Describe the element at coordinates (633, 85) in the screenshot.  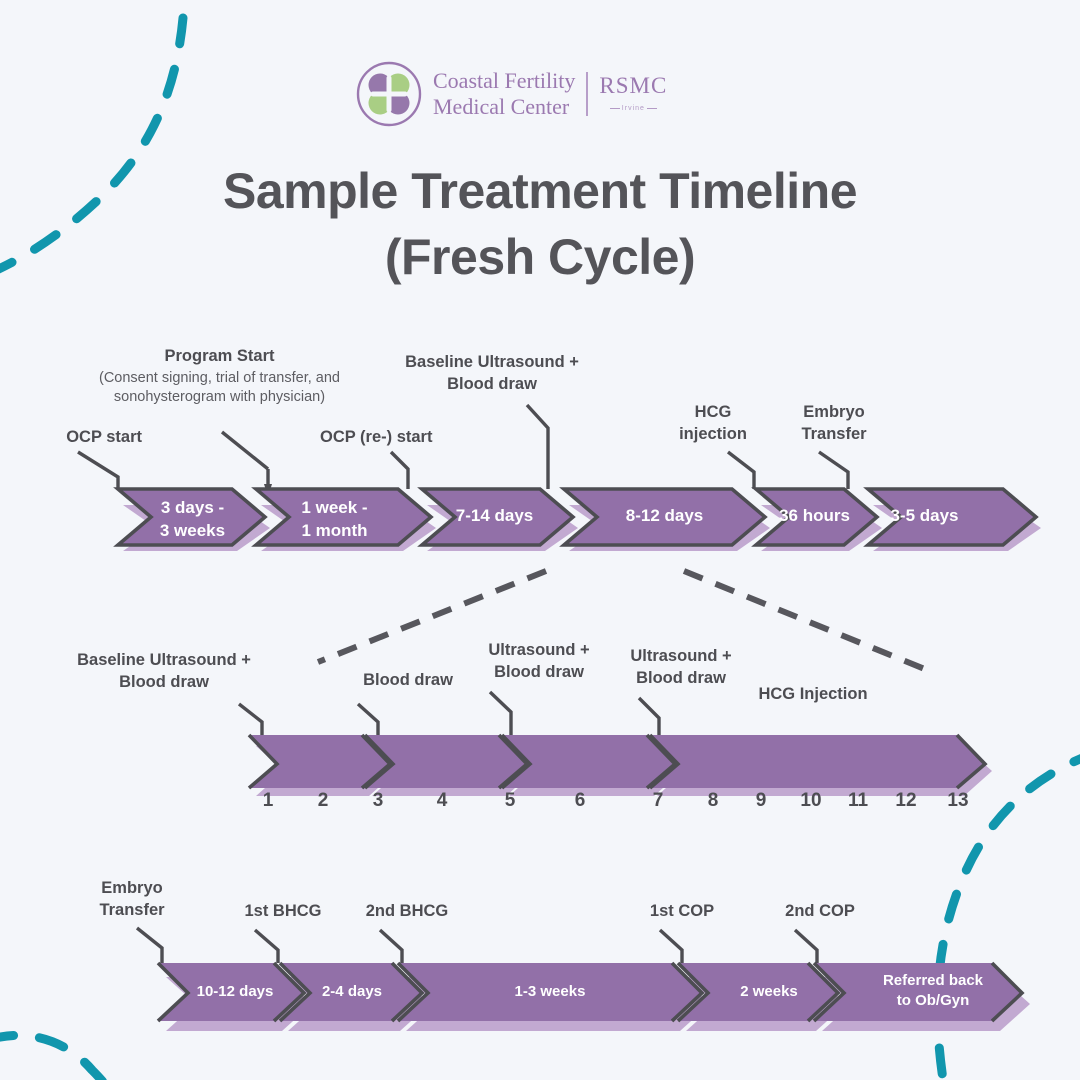
I see `rsmc-label: RSMC` at that location.